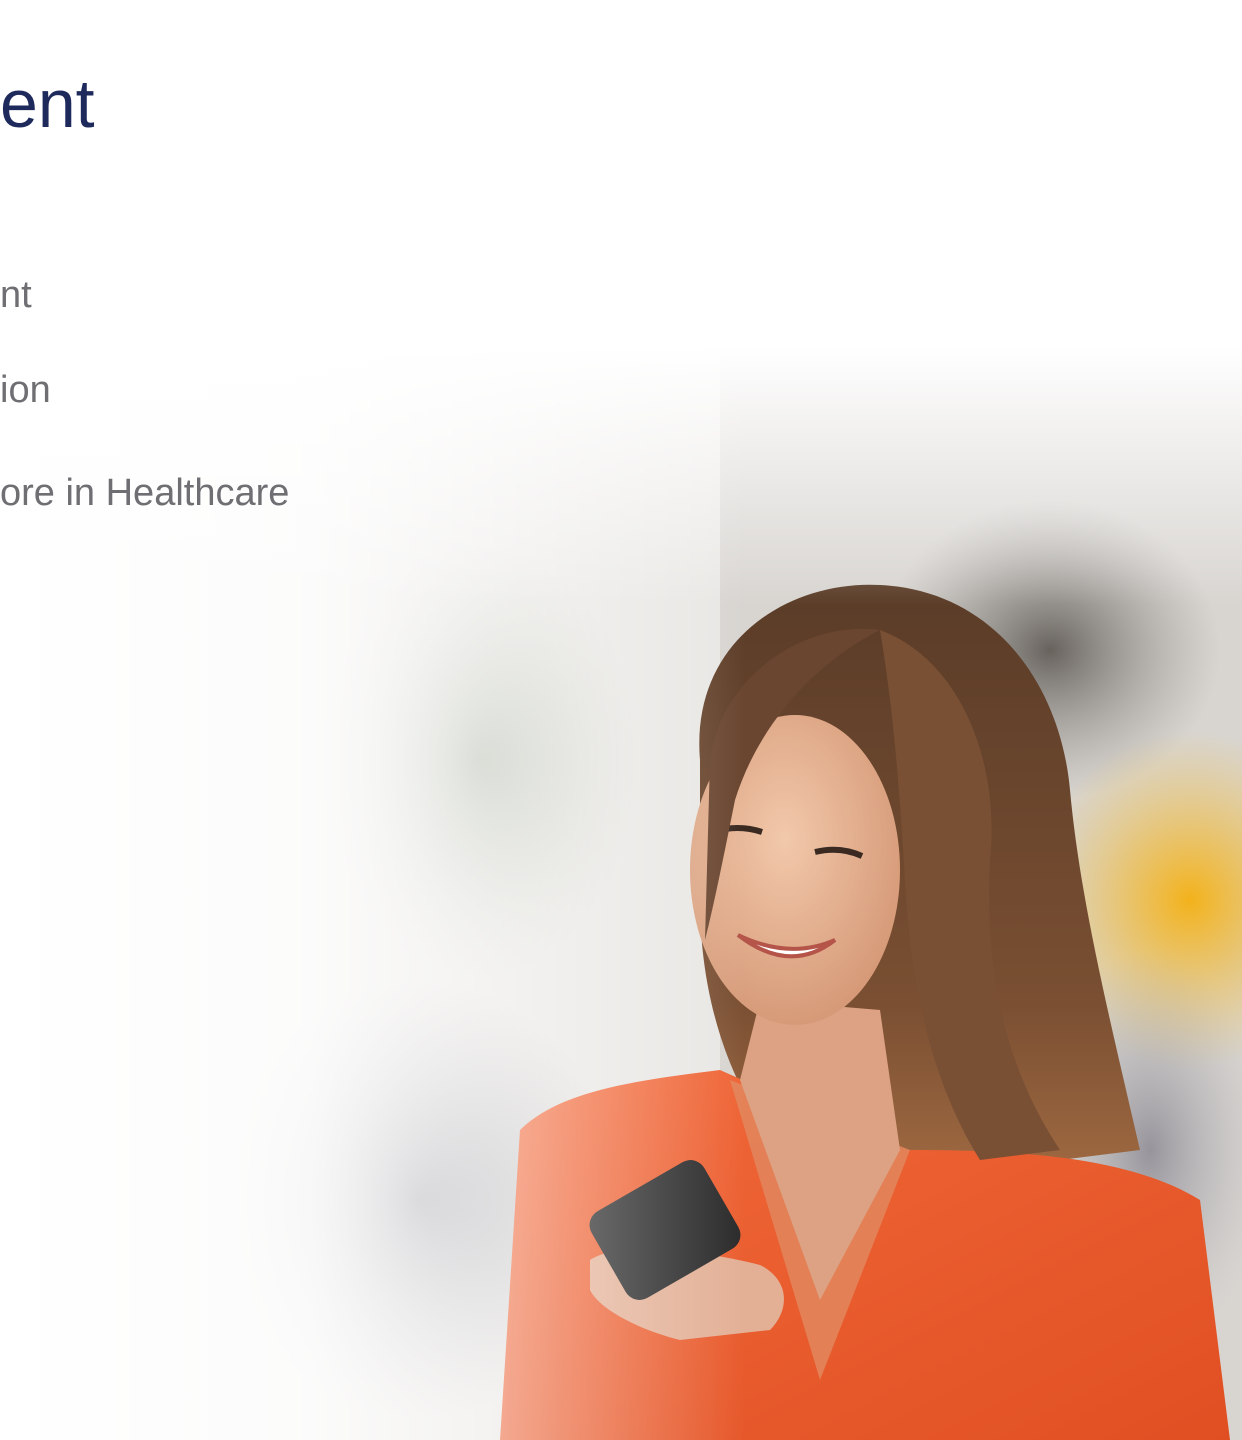 Image resolution: width=1242 pixels, height=1440 pixels. I want to click on bullet-item-2: ion, so click(25, 390).